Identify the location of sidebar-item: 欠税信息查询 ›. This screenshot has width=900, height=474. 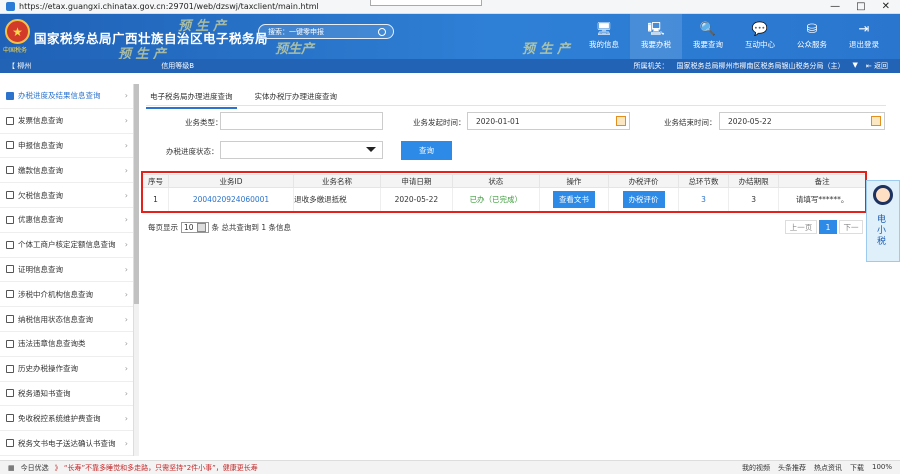
(66, 195).